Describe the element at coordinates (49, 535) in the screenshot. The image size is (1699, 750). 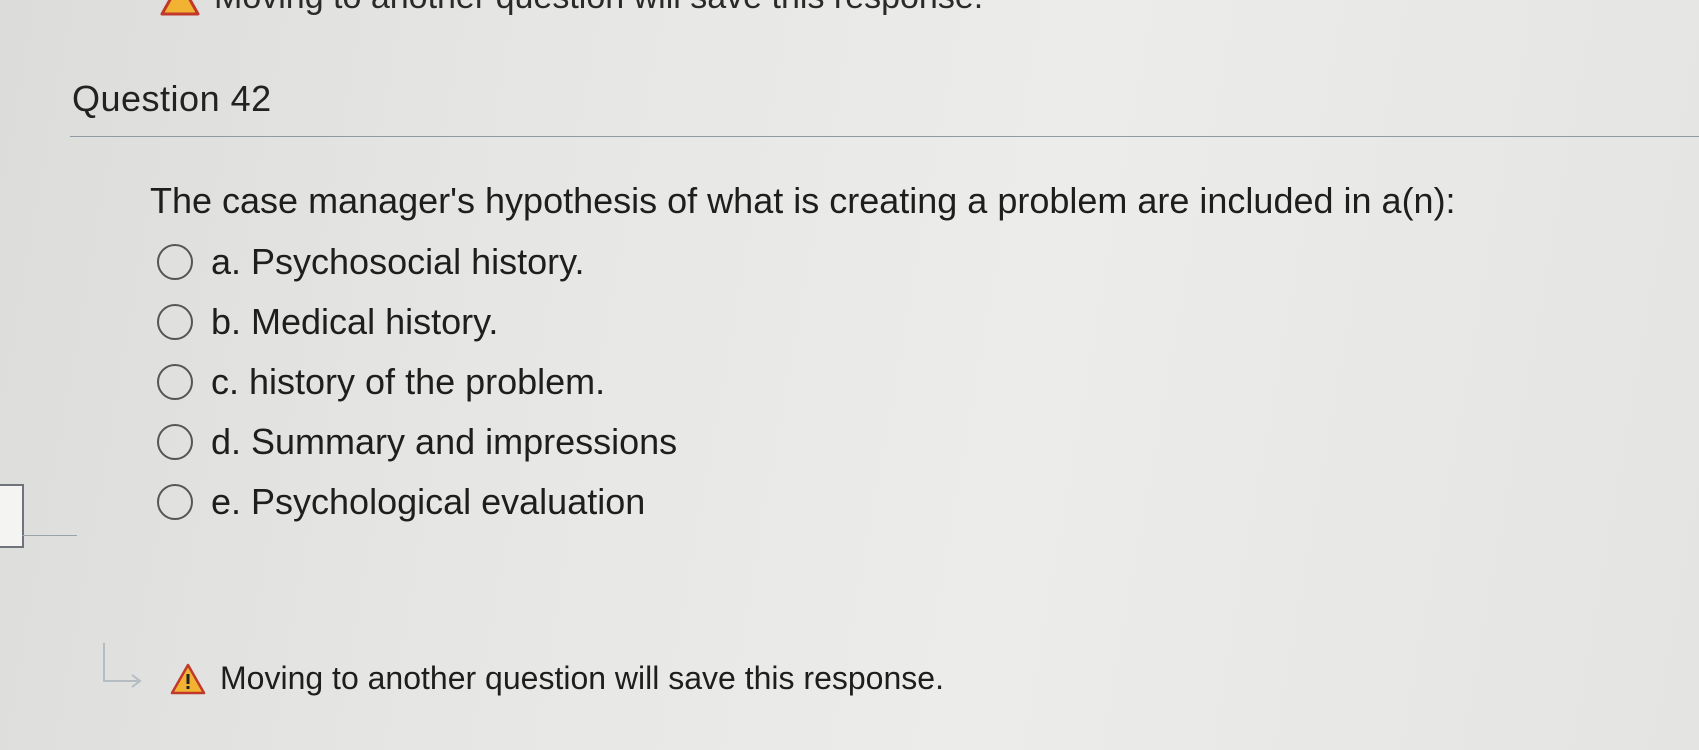
I see `side-divider` at that location.